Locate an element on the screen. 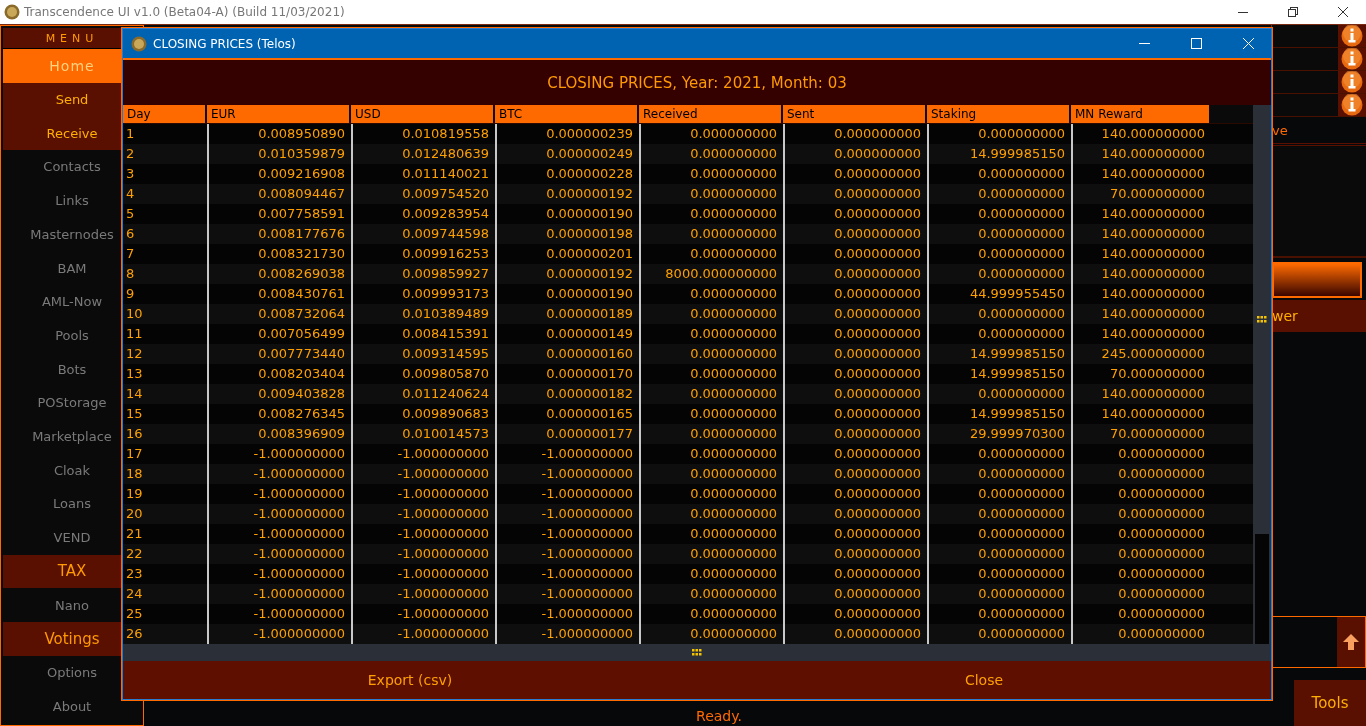 The width and height of the screenshot is (1366, 726). table-cell-text: 19 is located at coordinates (134, 494).